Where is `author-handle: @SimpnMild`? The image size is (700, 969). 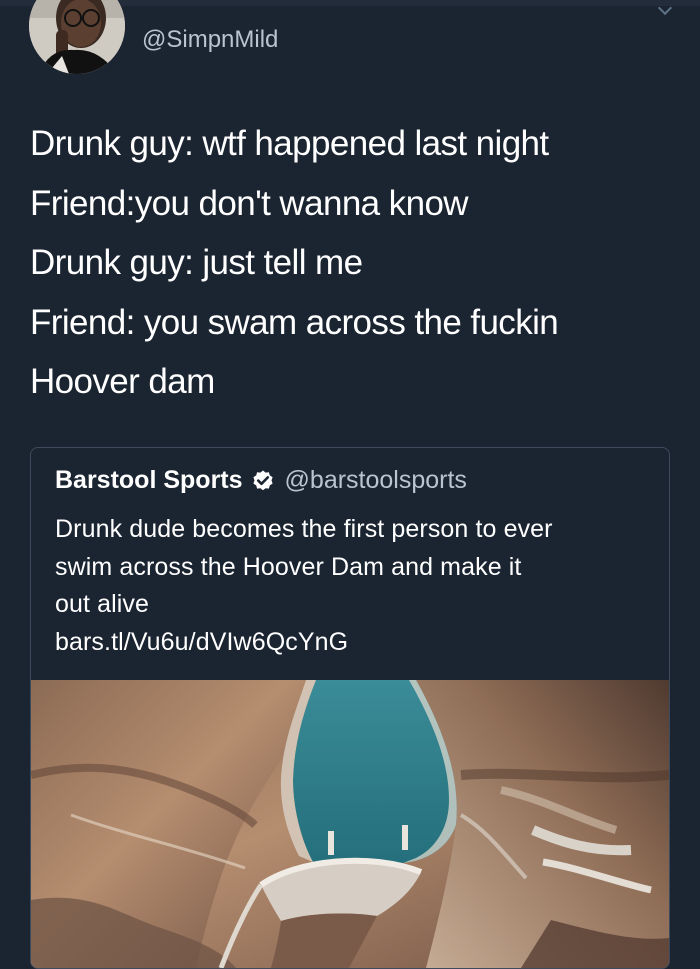 author-handle: @SimpnMild is located at coordinates (210, 40).